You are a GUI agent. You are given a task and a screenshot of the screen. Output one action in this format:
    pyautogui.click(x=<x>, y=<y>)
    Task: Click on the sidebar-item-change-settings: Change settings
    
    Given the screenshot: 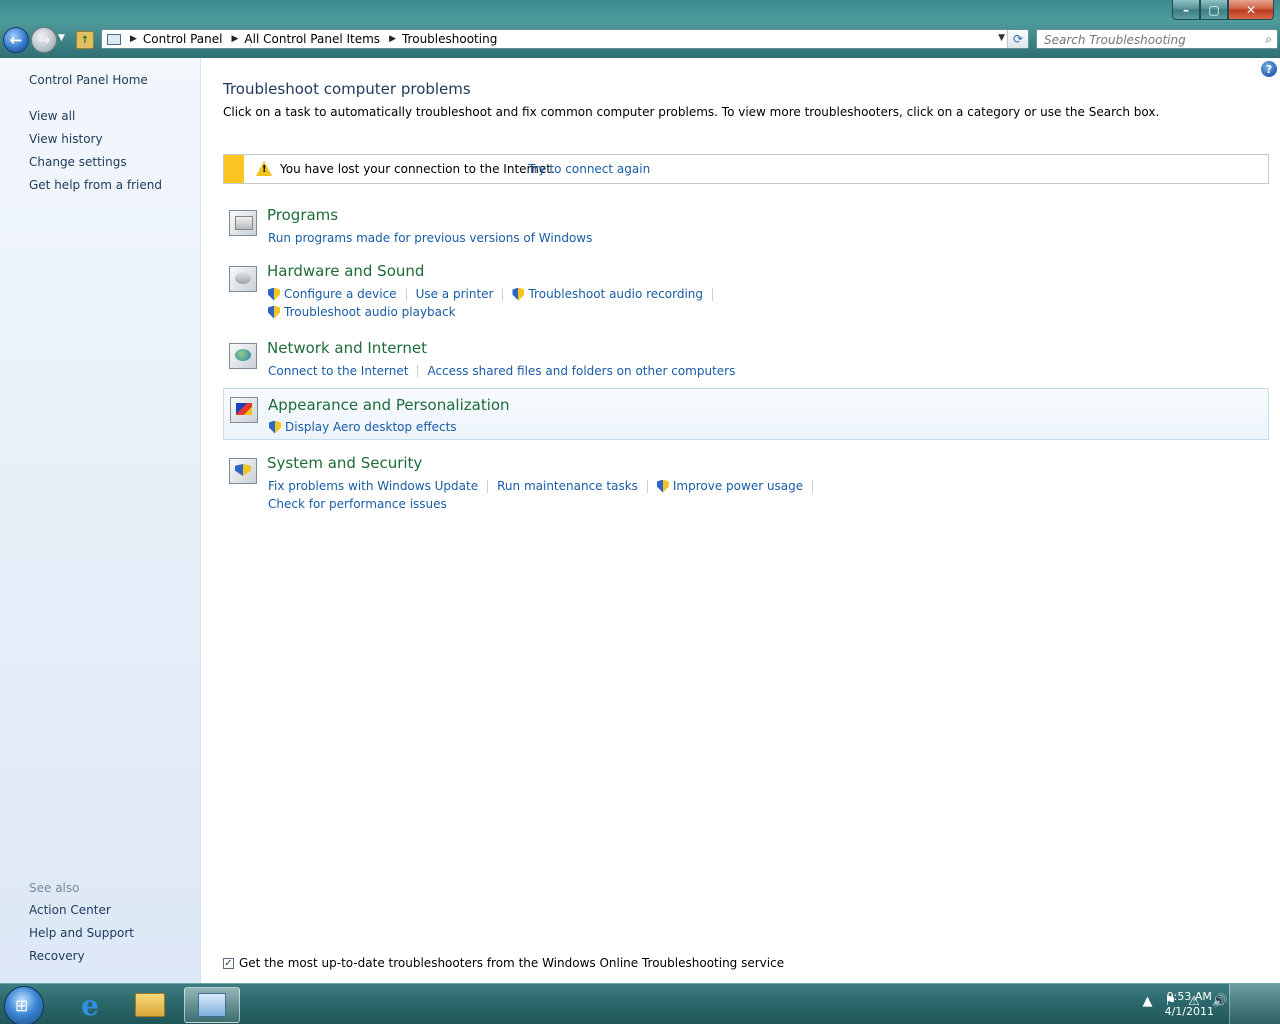 What is the action you would take?
    pyautogui.click(x=95, y=166)
    